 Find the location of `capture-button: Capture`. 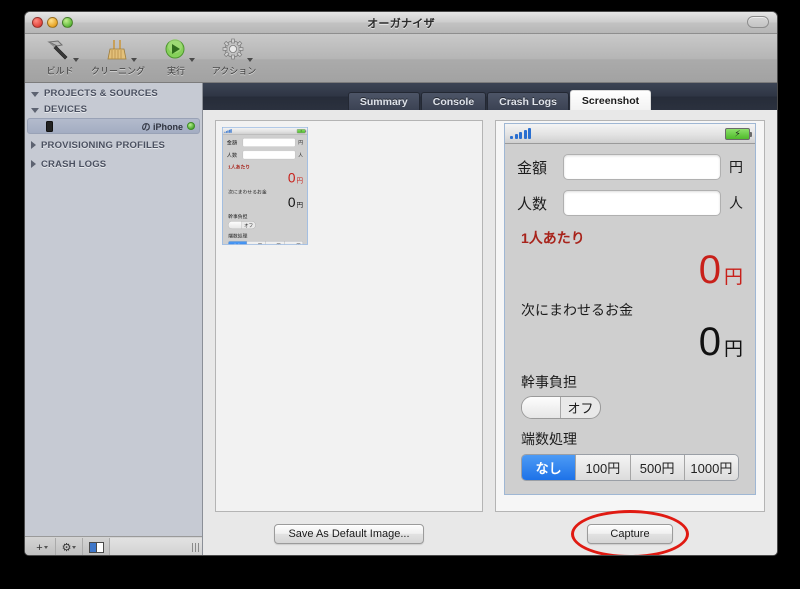

capture-button: Capture is located at coordinates (630, 534).